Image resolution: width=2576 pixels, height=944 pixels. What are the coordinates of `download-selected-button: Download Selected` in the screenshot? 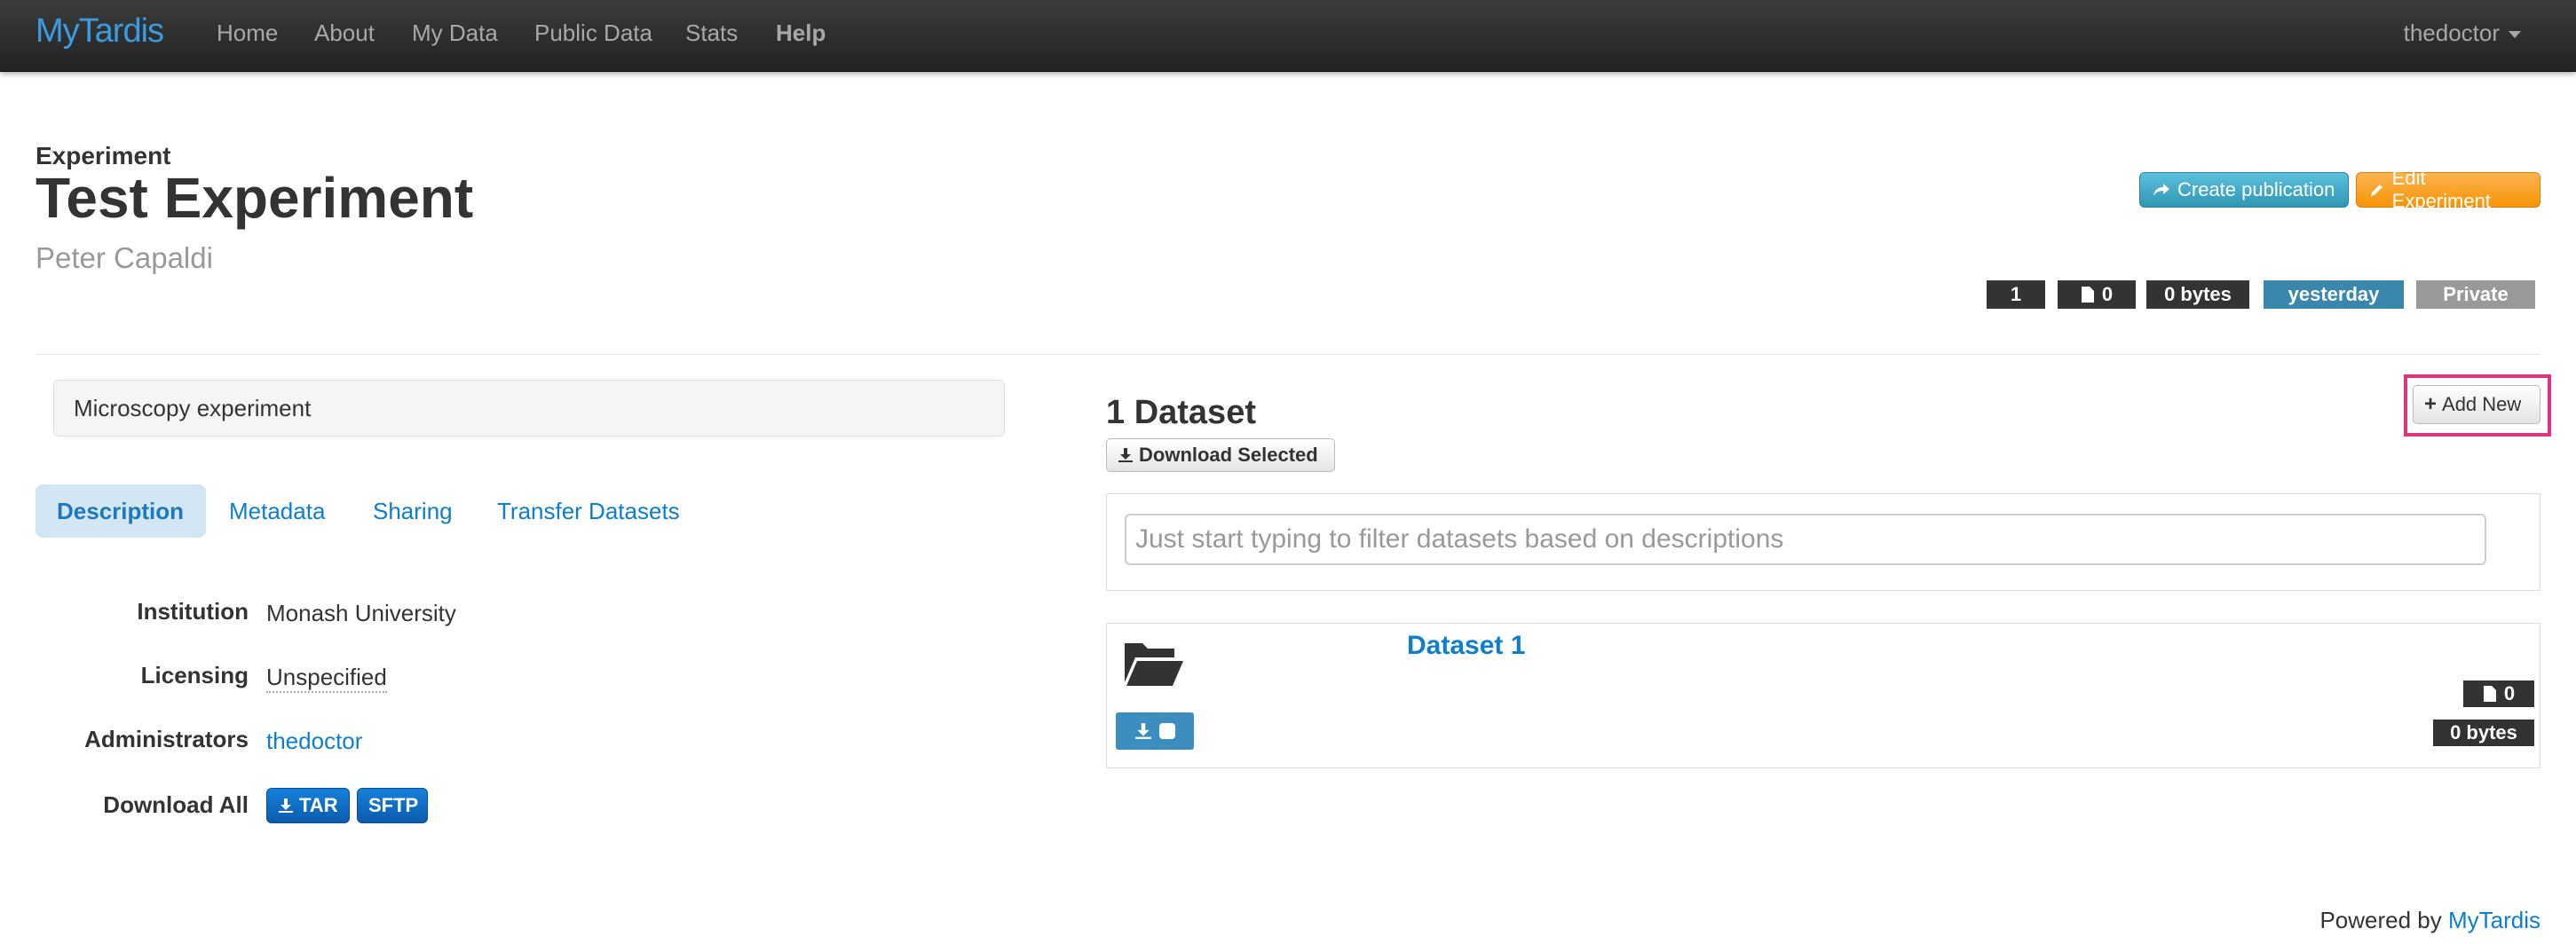 It's located at (1220, 455).